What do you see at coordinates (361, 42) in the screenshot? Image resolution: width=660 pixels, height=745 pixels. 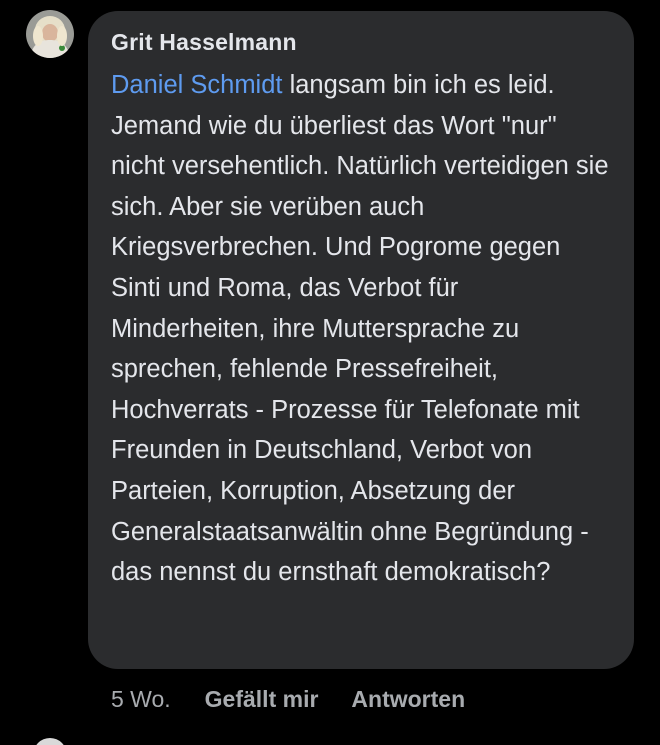 I see `comment-author: Grit Hasselmann` at bounding box center [361, 42].